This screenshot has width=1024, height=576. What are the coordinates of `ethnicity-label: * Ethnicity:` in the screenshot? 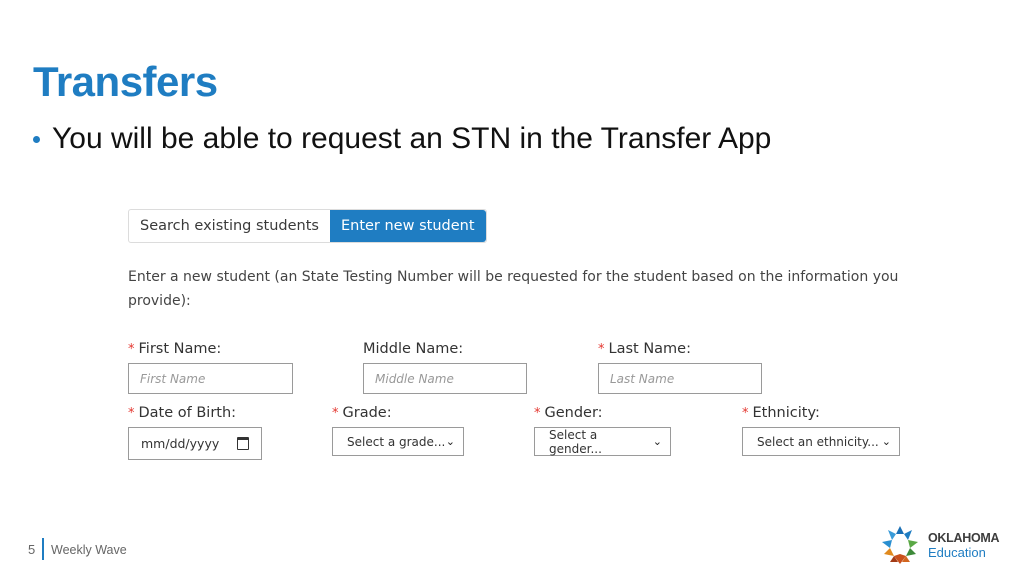 It's located at (781, 413).